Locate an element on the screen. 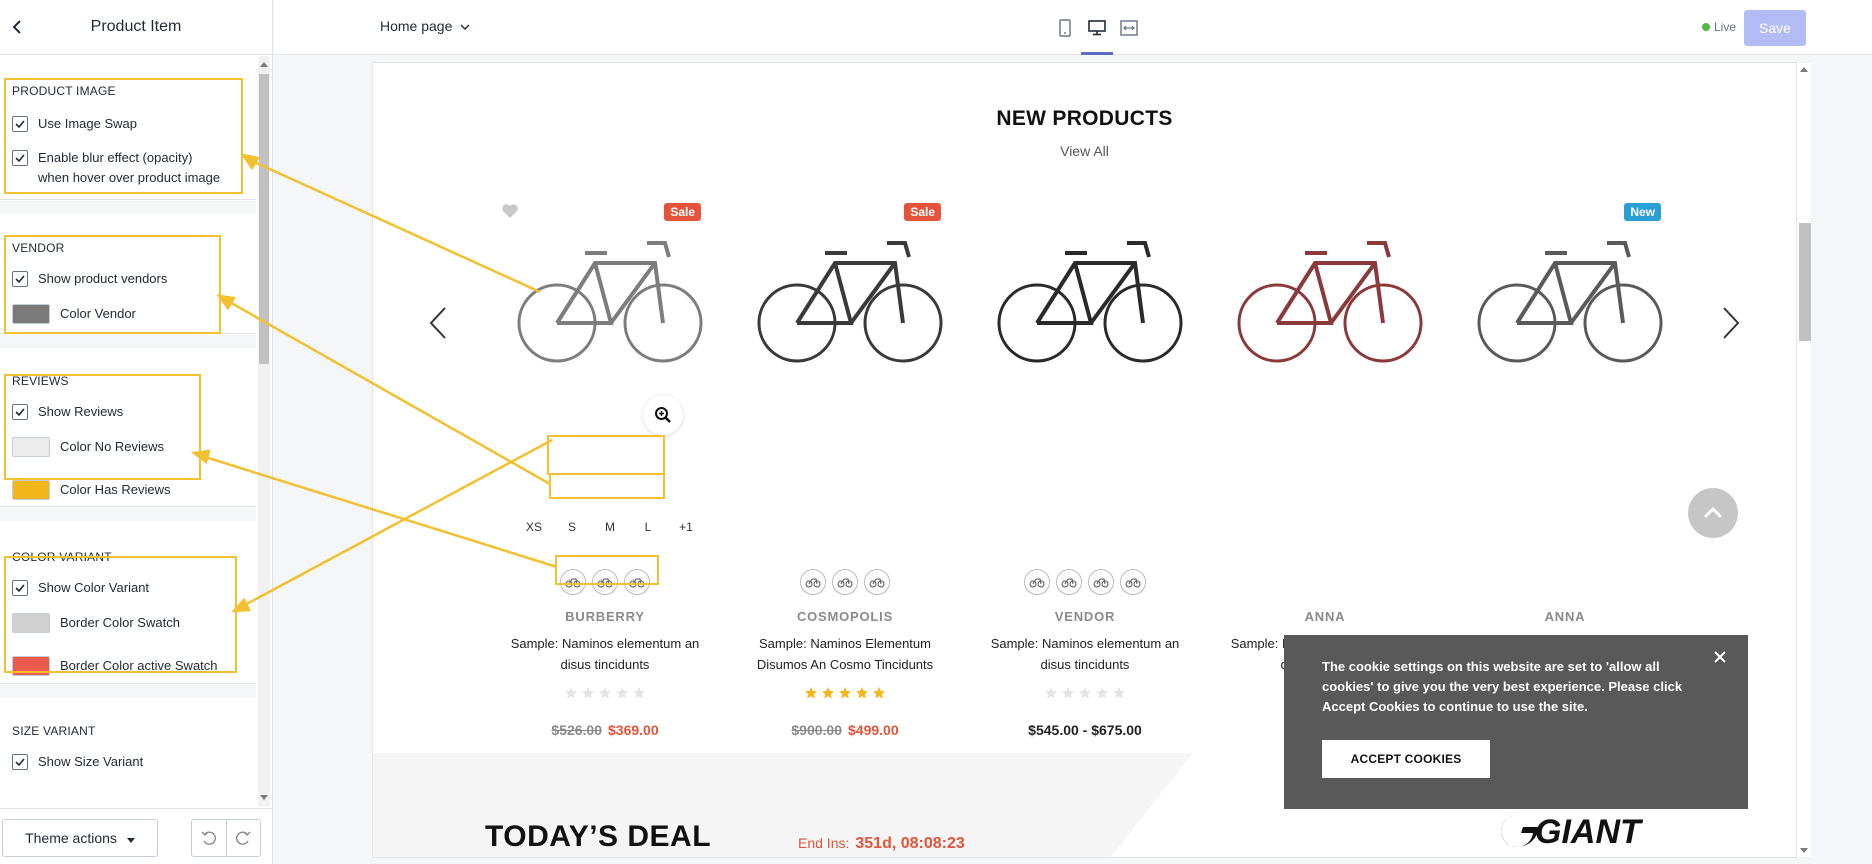 The height and width of the screenshot is (864, 1872). show-size-variant-label: Show Size Variant is located at coordinates (91, 761).